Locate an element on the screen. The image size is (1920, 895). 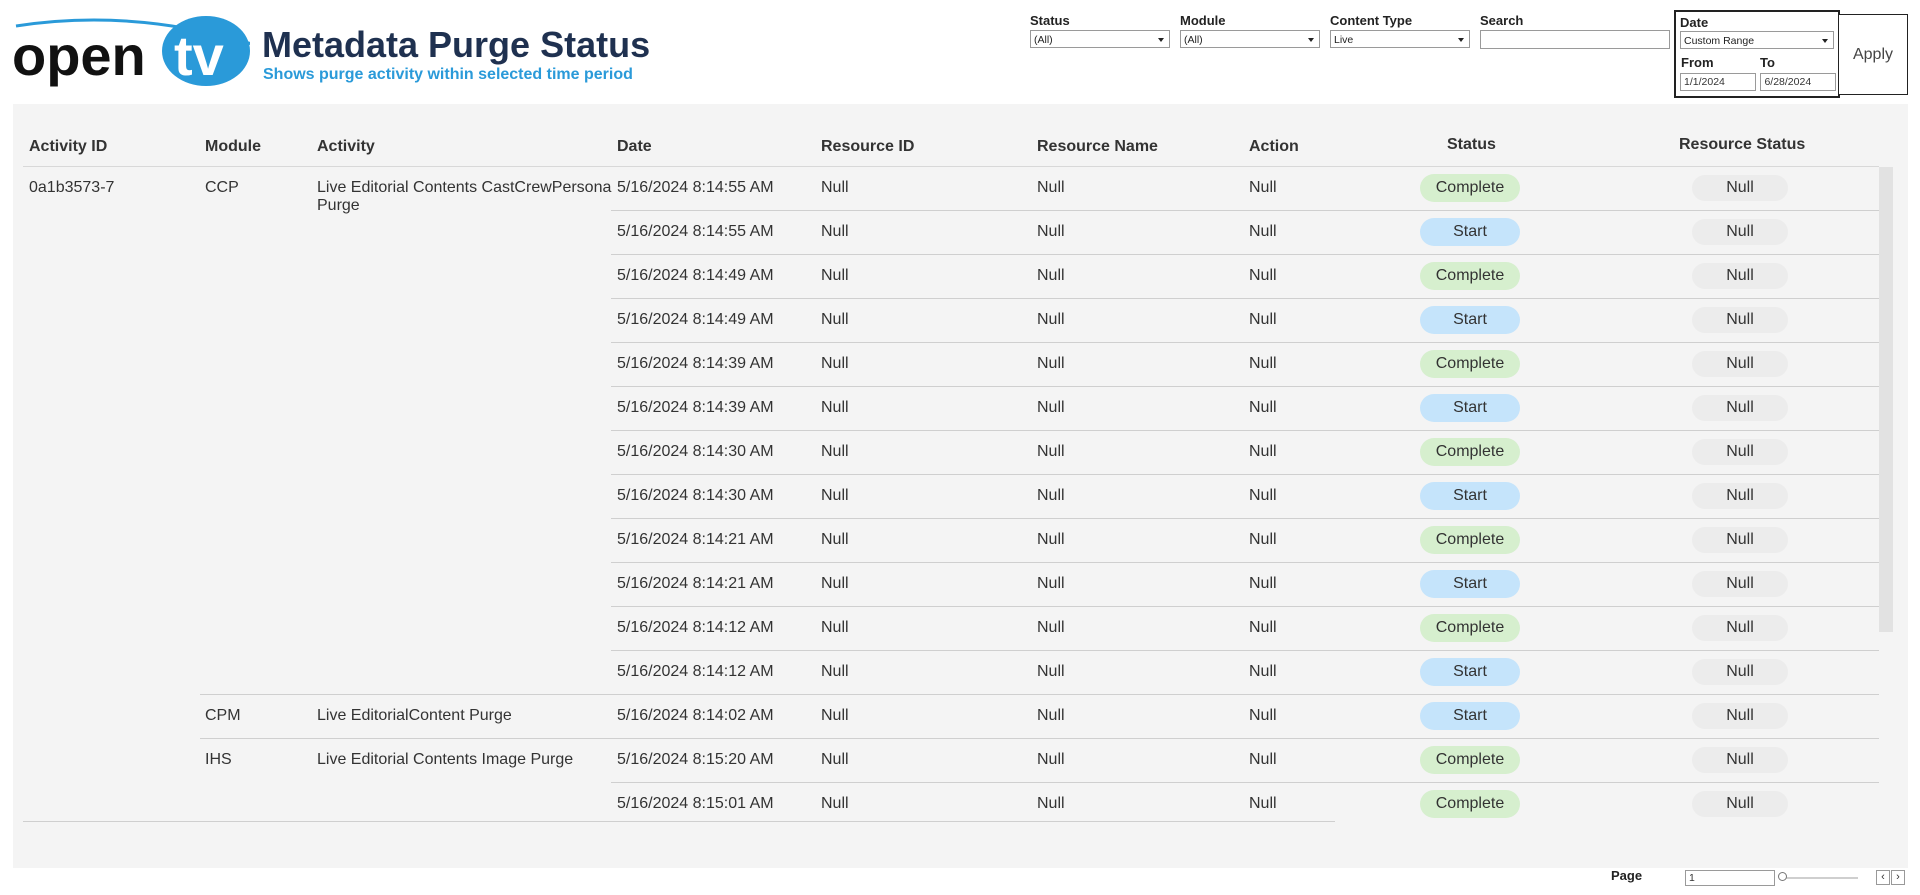
page-title: Metadata Purge Status is located at coordinates (456, 44).